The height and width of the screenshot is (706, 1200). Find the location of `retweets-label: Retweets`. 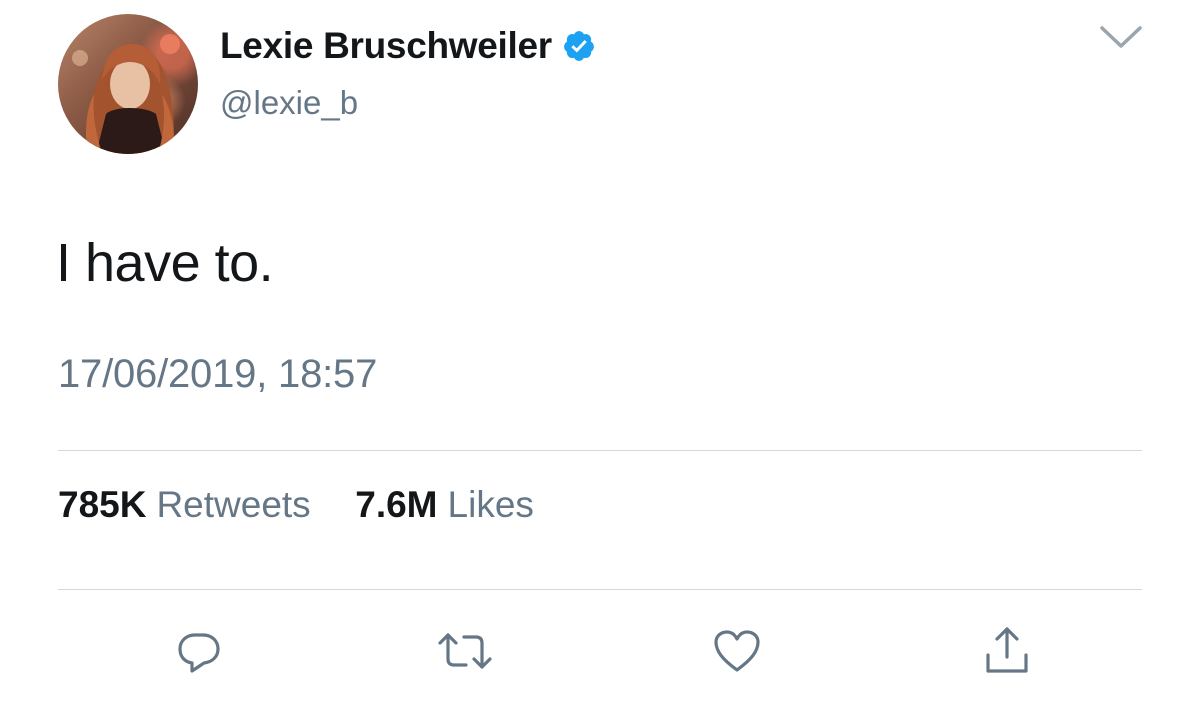

retweets-label: Retweets is located at coordinates (233, 504).